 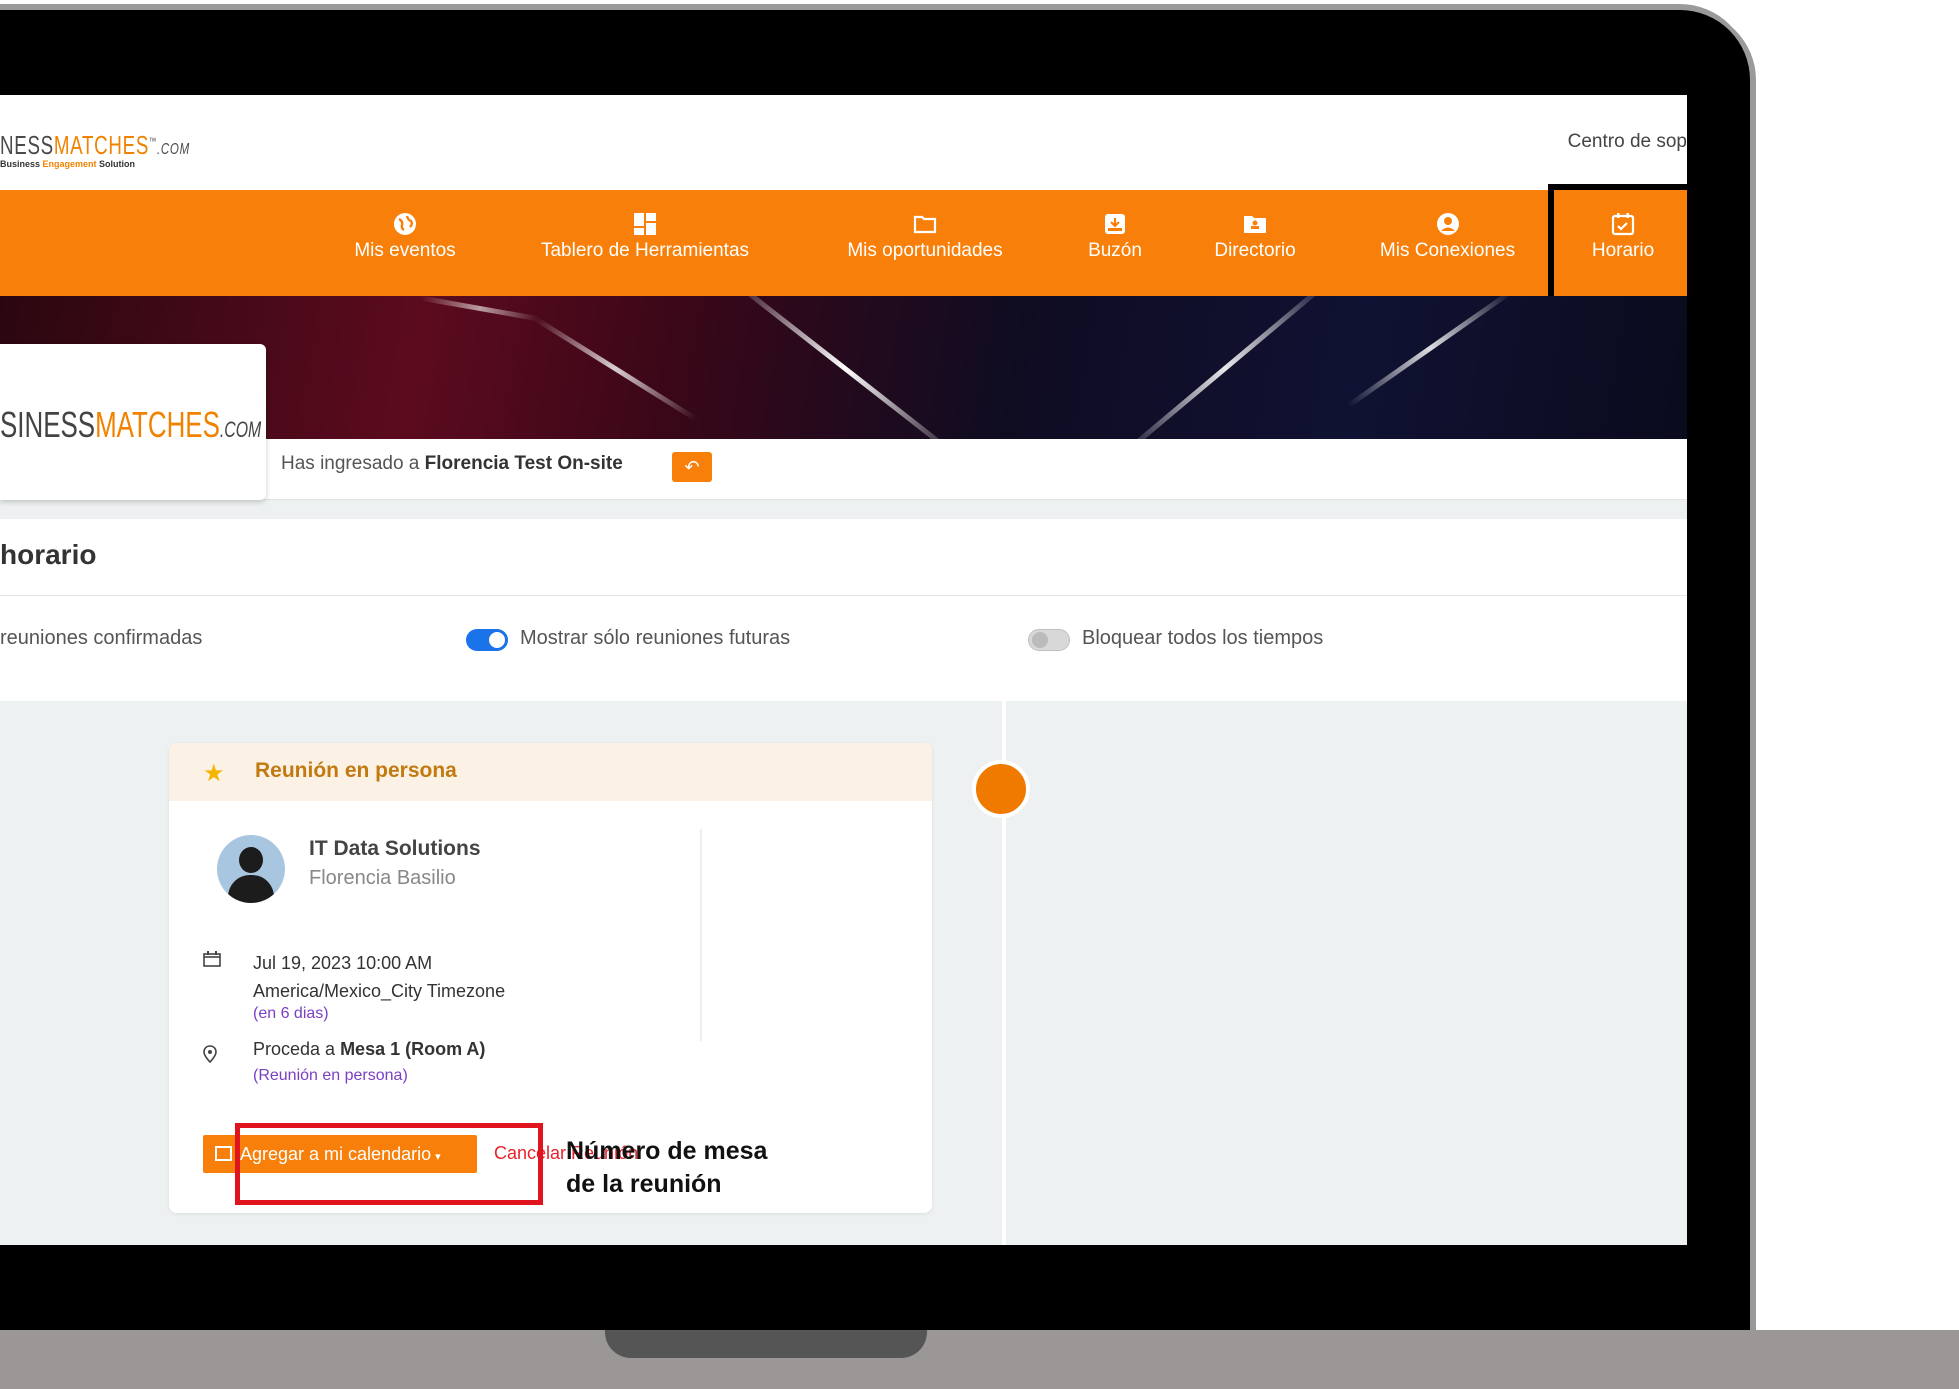 What do you see at coordinates (766, 1344) in the screenshot?
I see `laptop-notch` at bounding box center [766, 1344].